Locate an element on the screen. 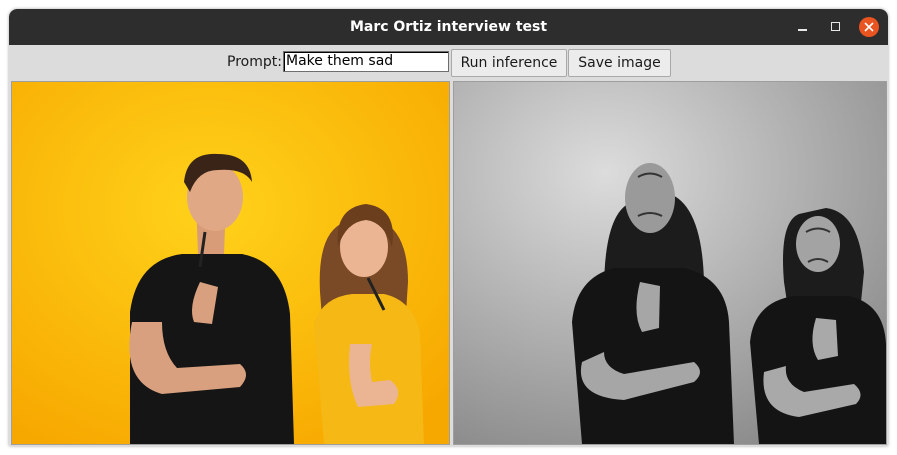 This screenshot has height=455, width=897. save-image-button: Save image is located at coordinates (619, 63).